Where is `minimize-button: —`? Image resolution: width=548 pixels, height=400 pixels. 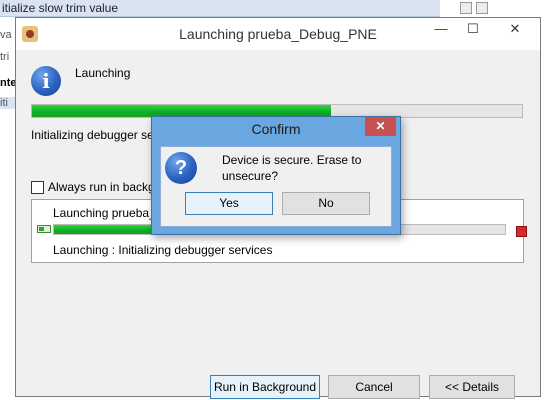
minimize-button: — is located at coordinates (441, 30).